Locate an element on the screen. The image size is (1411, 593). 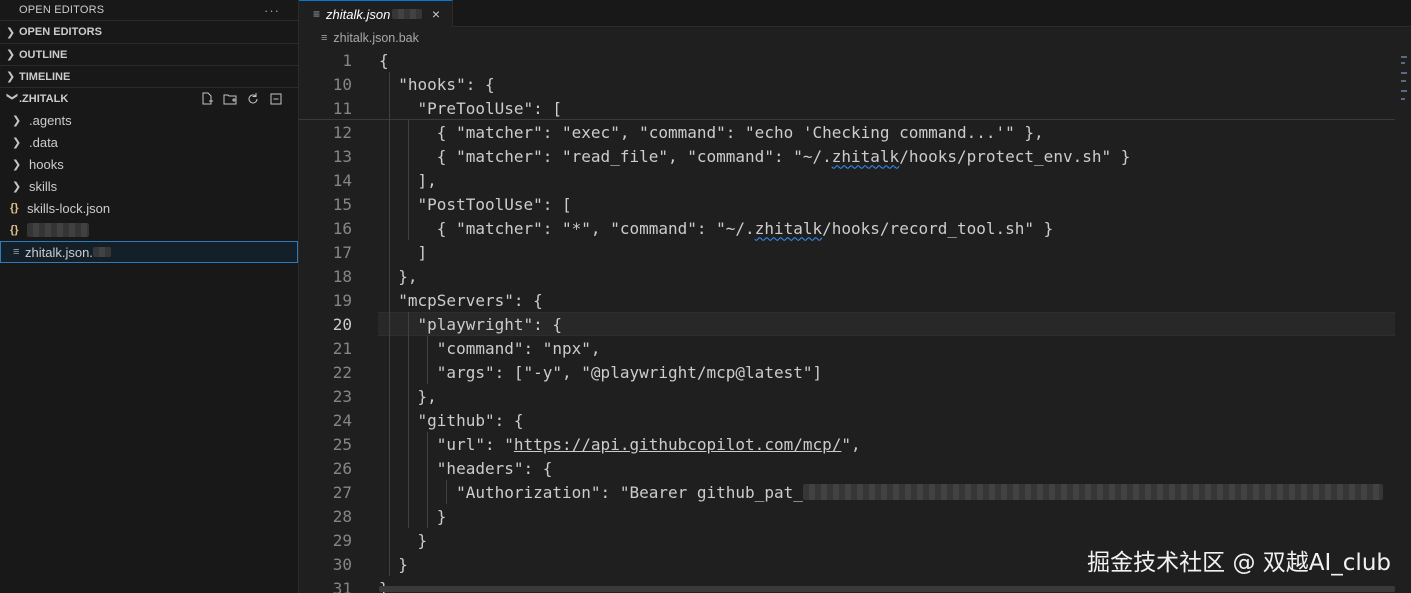
section-folder-zhitalk: ❯ .ZHITALK is located at coordinates (149, 98).